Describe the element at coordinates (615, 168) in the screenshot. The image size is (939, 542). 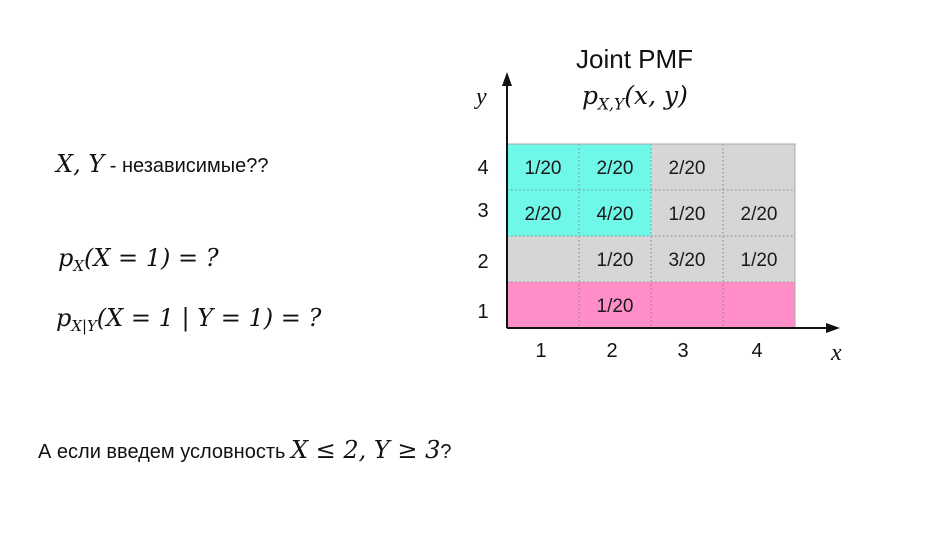
I see `cell-label-y4-x2: 2/20` at that location.